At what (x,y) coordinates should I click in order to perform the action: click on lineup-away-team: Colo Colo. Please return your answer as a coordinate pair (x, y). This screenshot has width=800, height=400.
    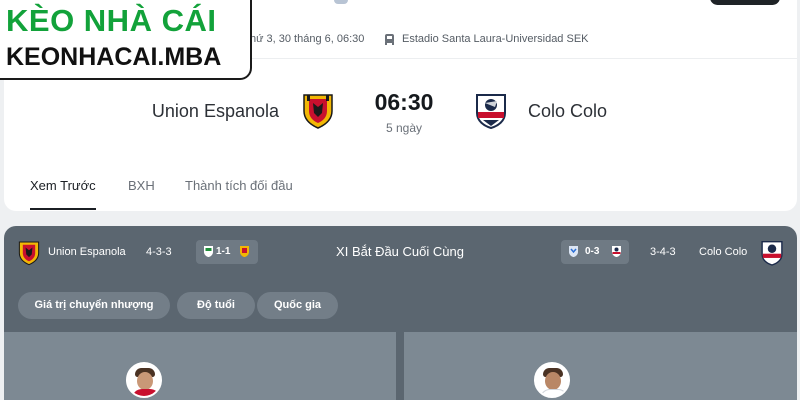
    Looking at the image, I should click on (723, 252).